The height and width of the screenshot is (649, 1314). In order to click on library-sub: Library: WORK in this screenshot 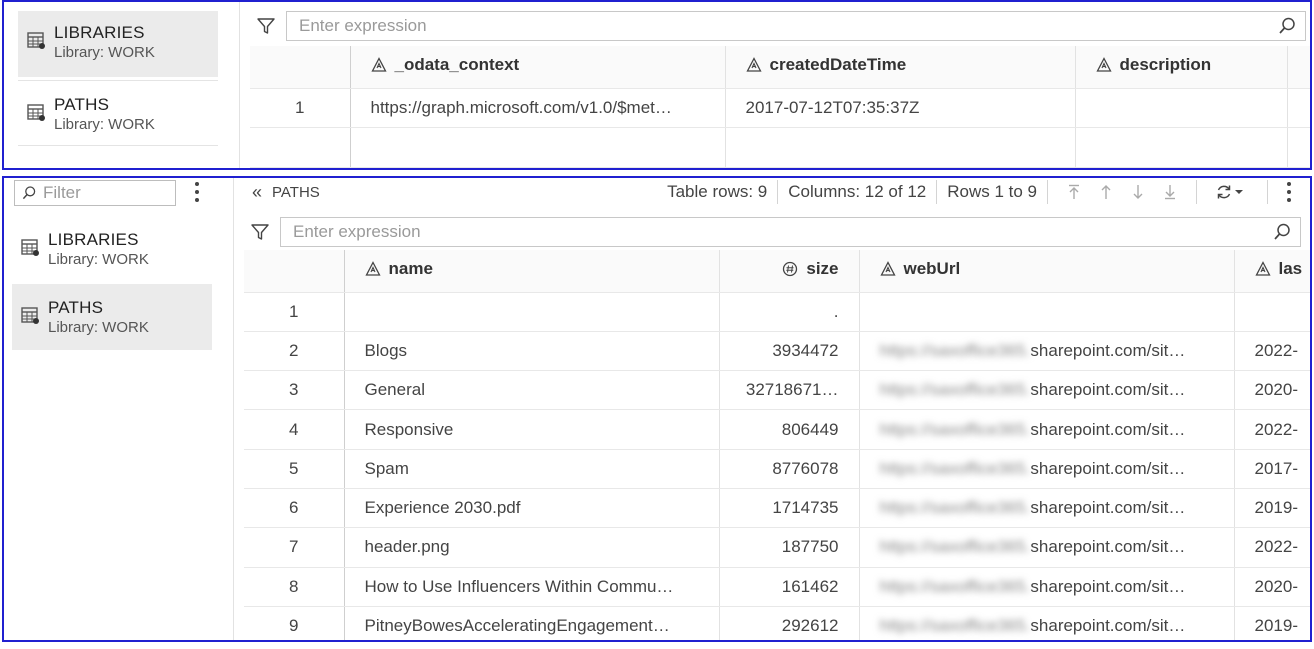, I will do `click(98, 327)`.